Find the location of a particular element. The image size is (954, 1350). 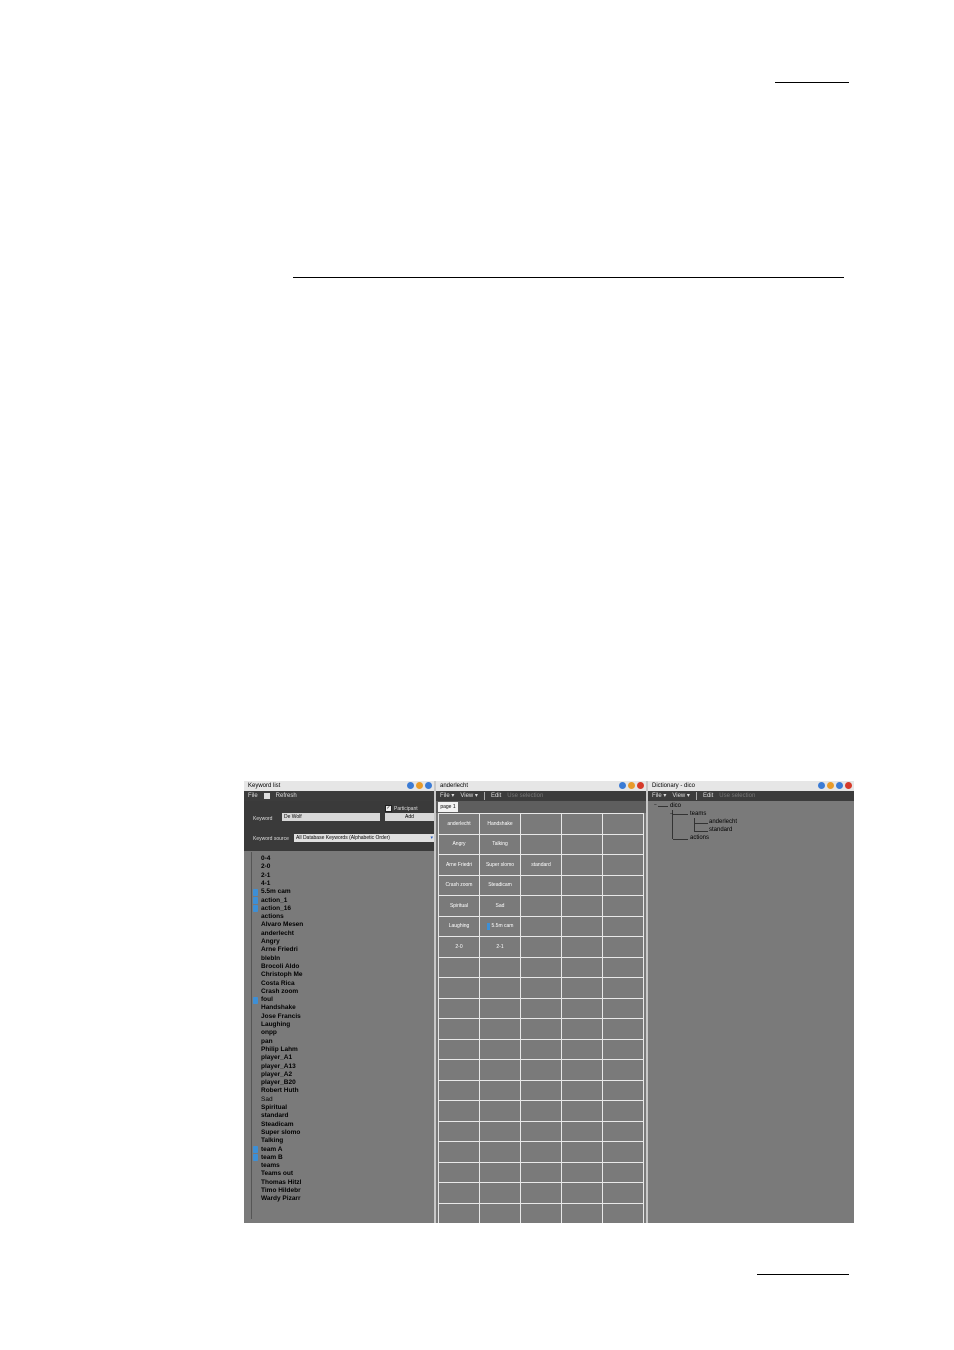

keyword-list-item: standard is located at coordinates (274, 1116).